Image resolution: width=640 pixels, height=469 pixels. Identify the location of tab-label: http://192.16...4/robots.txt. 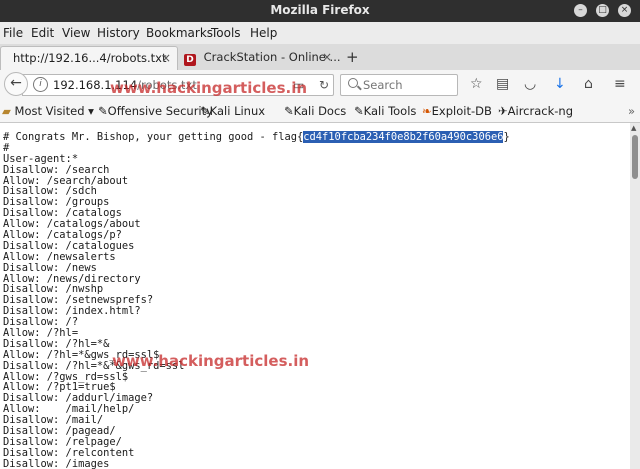
(90, 58).